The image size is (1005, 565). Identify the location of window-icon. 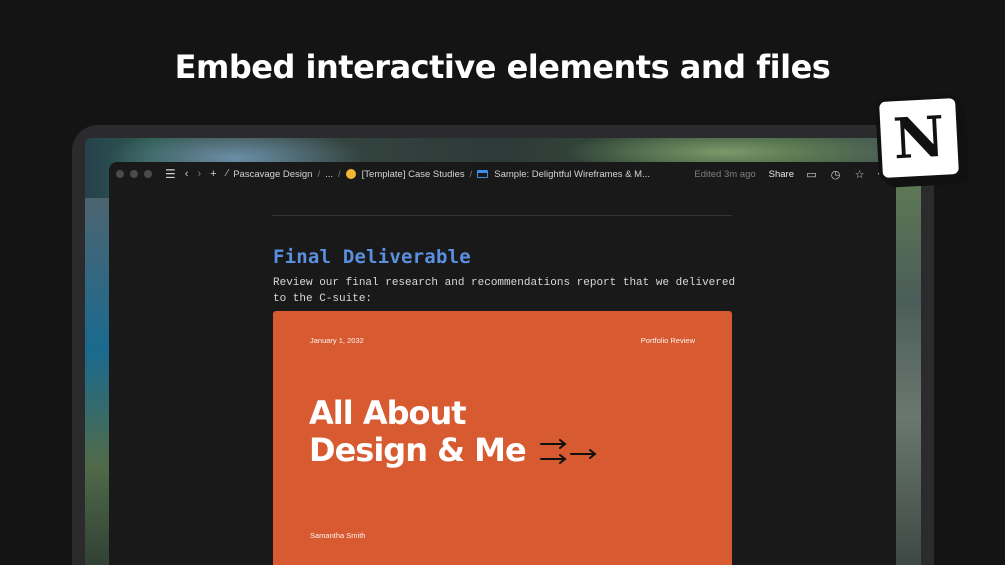
(483, 174).